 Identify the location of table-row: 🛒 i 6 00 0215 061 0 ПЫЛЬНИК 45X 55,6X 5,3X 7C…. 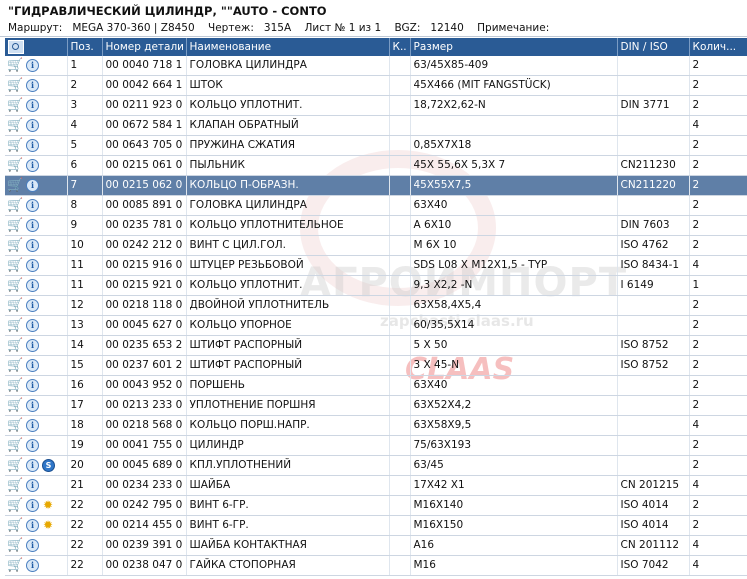
(376, 165).